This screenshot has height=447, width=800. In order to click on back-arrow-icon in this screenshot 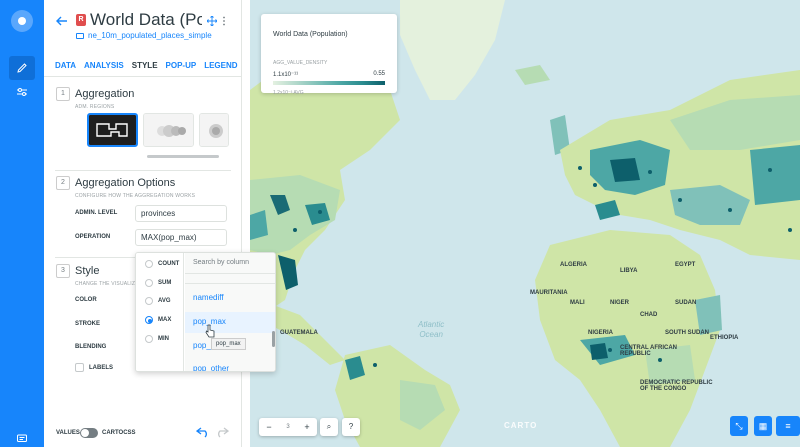, I will do `click(62, 21)`.